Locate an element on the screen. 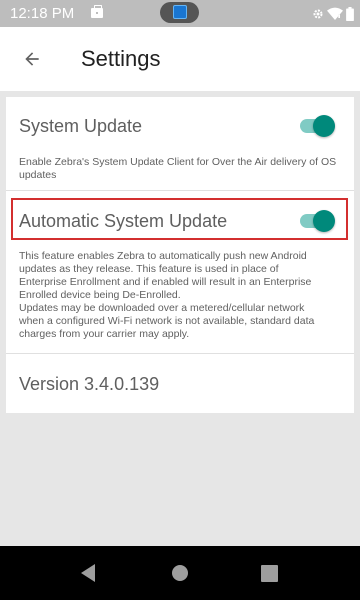 The height and width of the screenshot is (600, 360). nav-back-button is located at coordinates (88, 573).